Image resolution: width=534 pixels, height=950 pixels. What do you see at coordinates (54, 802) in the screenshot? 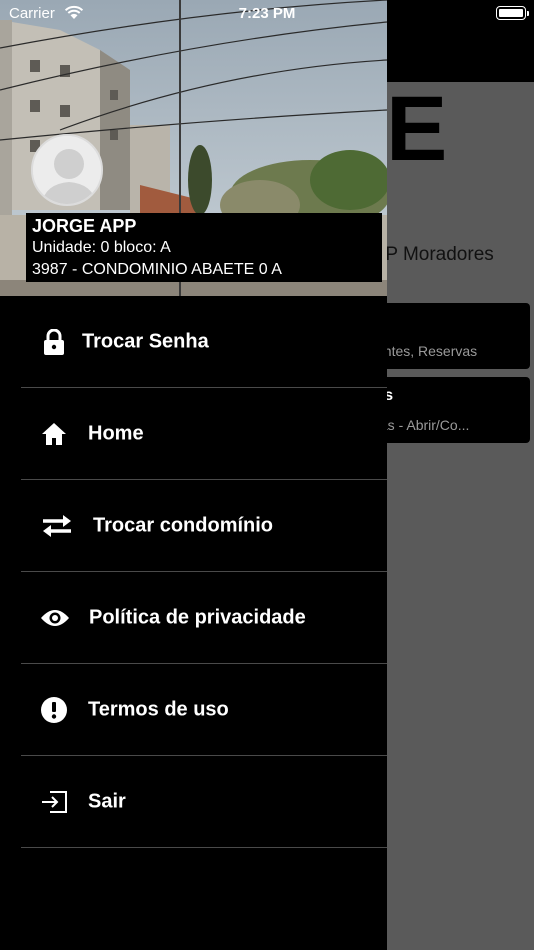
I see `logout-icon` at bounding box center [54, 802].